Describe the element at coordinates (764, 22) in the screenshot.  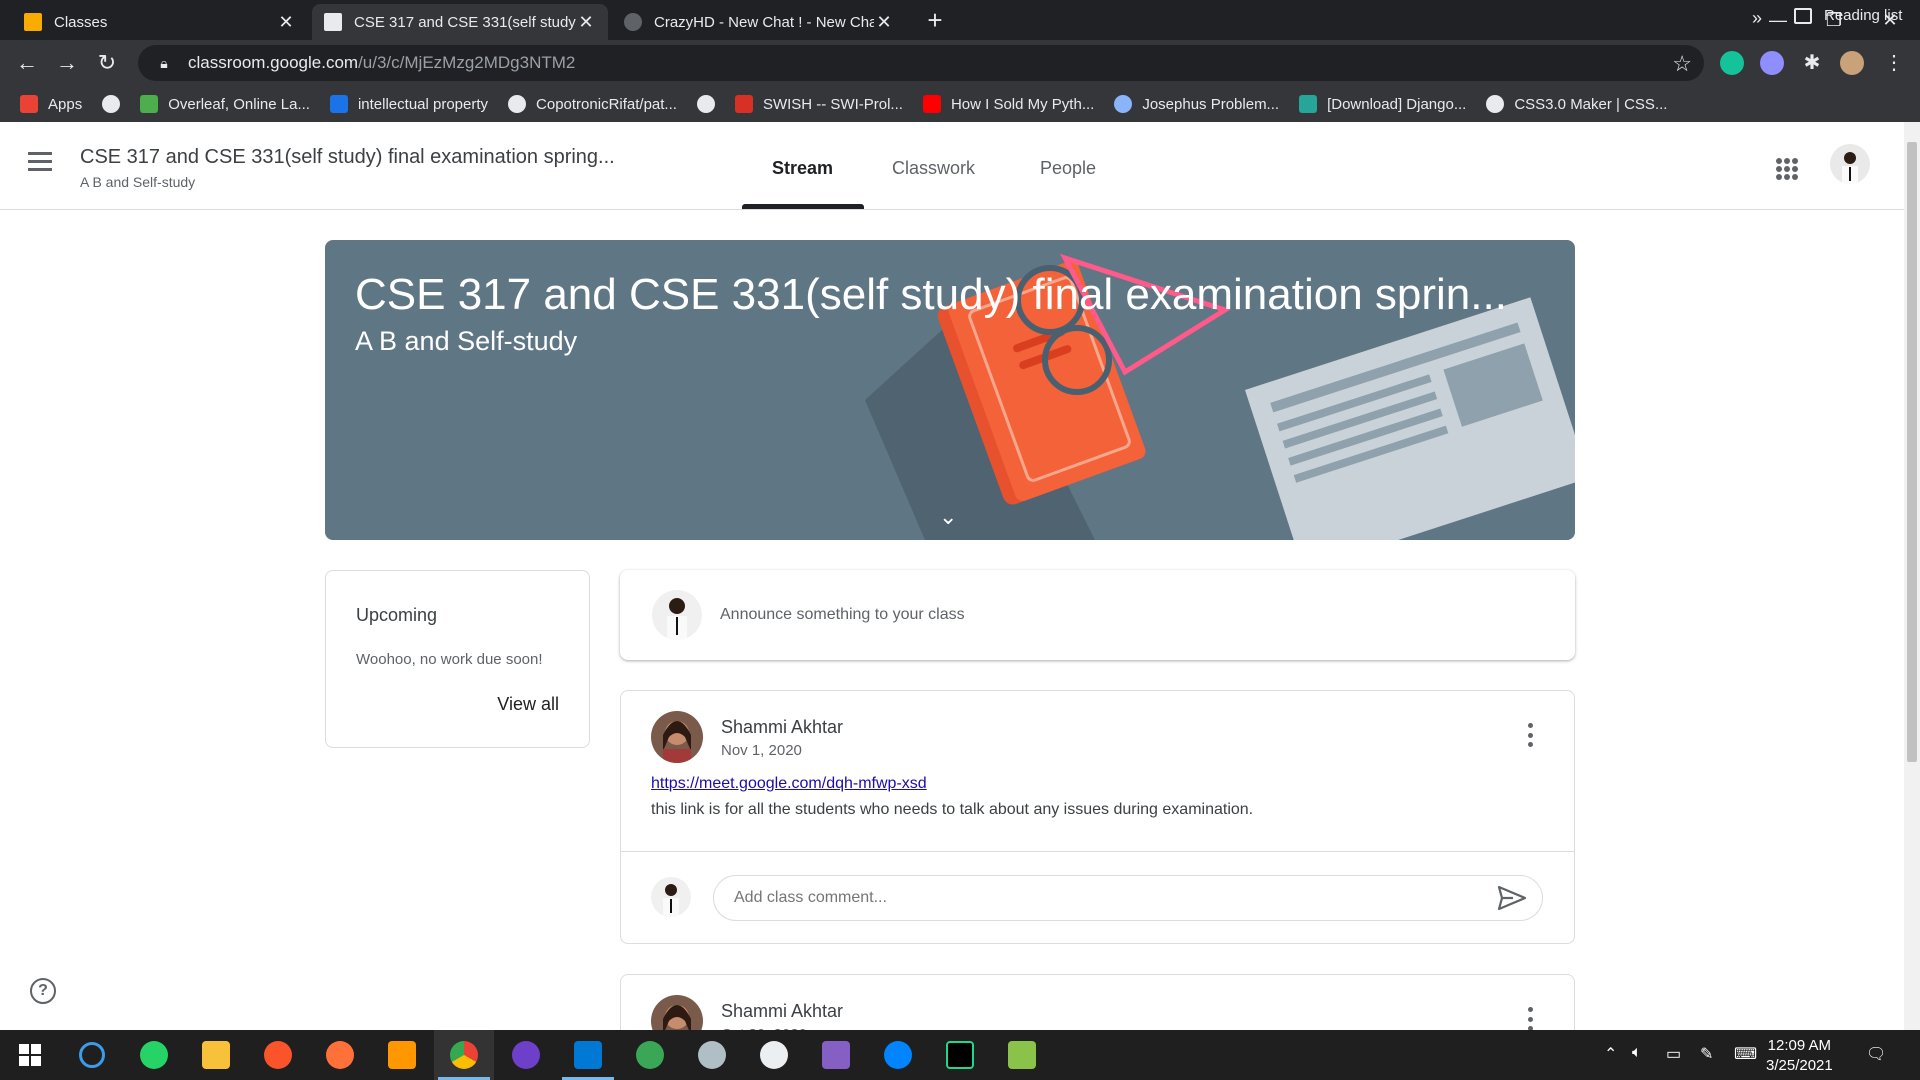
I see `tab-title: CrazyHD - New Chat ! - New Cha` at that location.